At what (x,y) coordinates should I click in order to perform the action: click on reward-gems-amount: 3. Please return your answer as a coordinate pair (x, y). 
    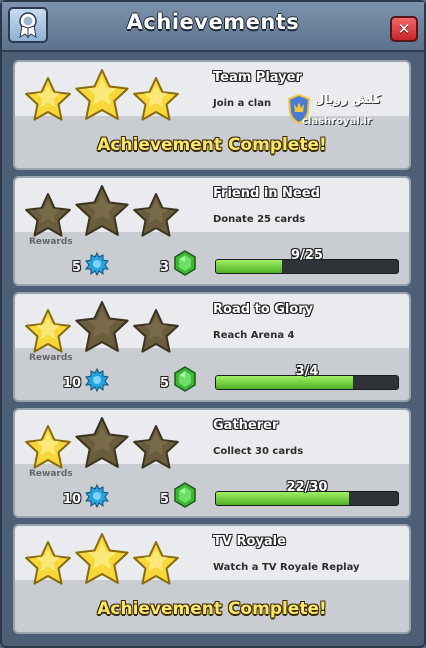
    Looking at the image, I should click on (164, 267).